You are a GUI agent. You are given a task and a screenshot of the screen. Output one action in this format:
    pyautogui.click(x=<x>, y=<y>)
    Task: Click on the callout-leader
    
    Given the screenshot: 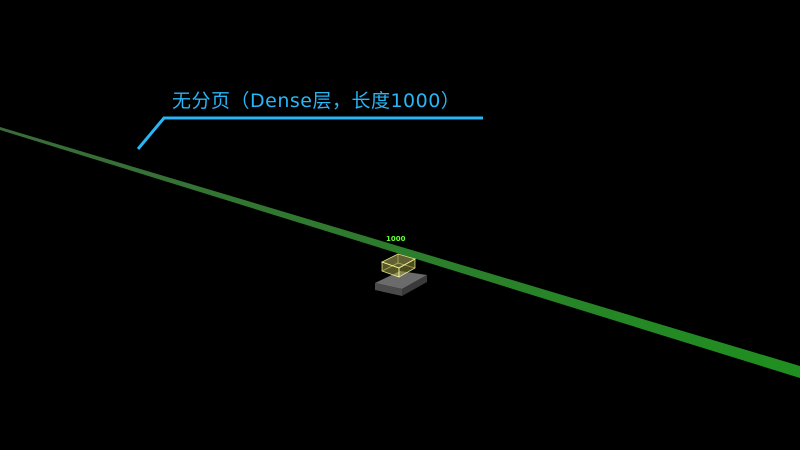 What is the action you would take?
    pyautogui.click(x=309, y=133)
    